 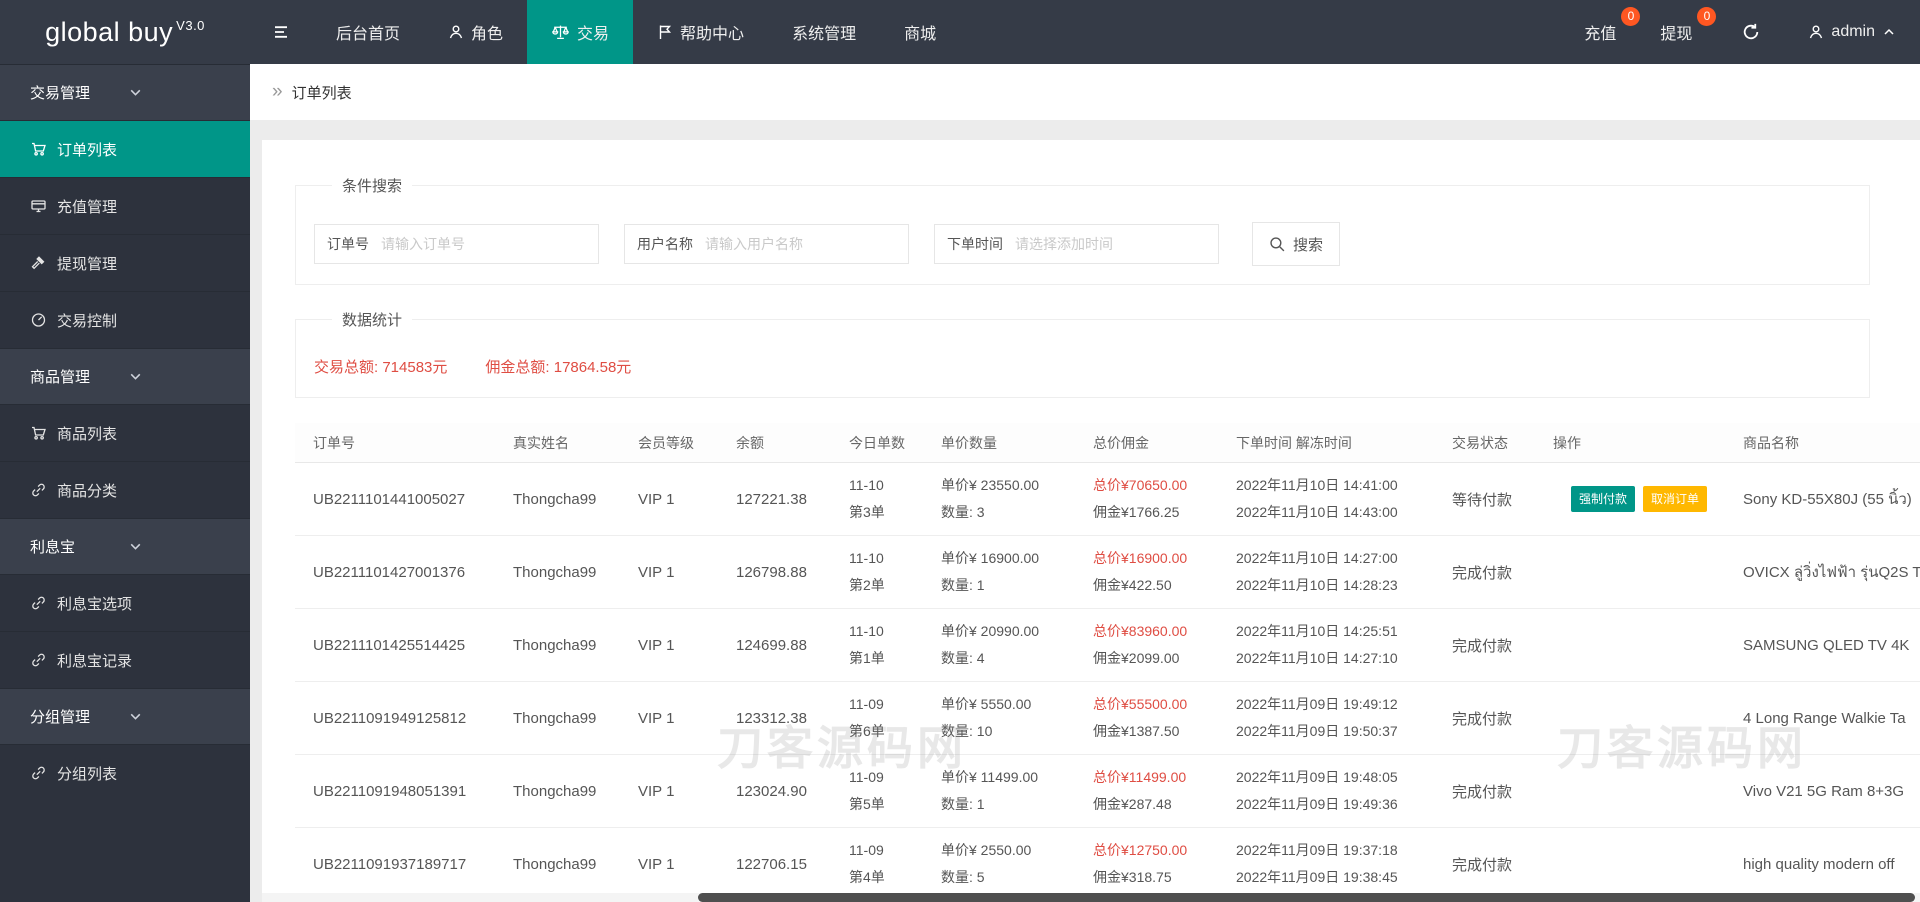 What do you see at coordinates (60, 377) in the screenshot?
I see `group-label: 商品管理` at bounding box center [60, 377].